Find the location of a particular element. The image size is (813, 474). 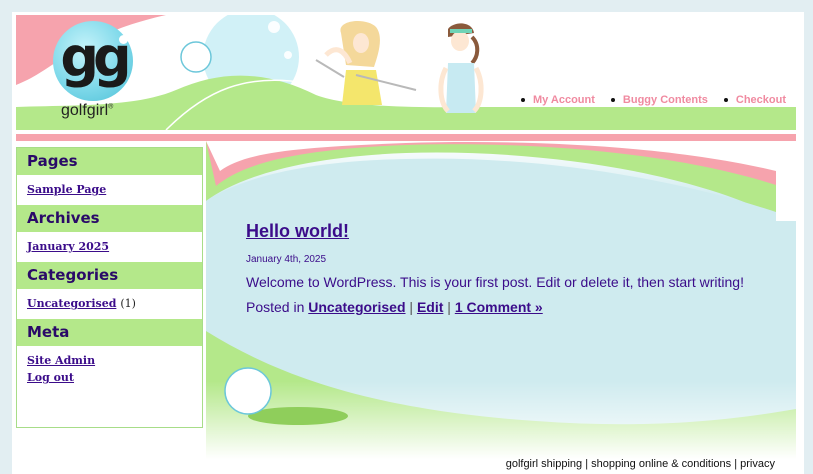

archive-january-2025-link: January 2025 is located at coordinates (109, 246).